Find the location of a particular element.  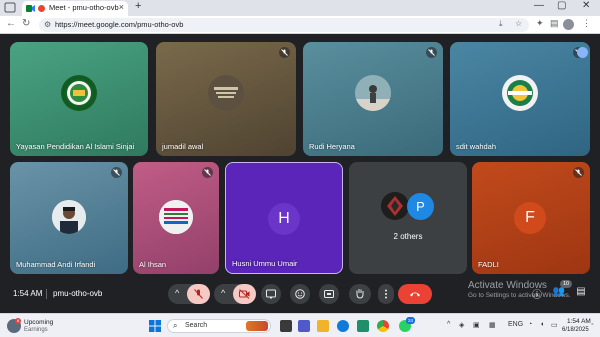

site-info-icon: ⚙ is located at coordinates (47, 24).